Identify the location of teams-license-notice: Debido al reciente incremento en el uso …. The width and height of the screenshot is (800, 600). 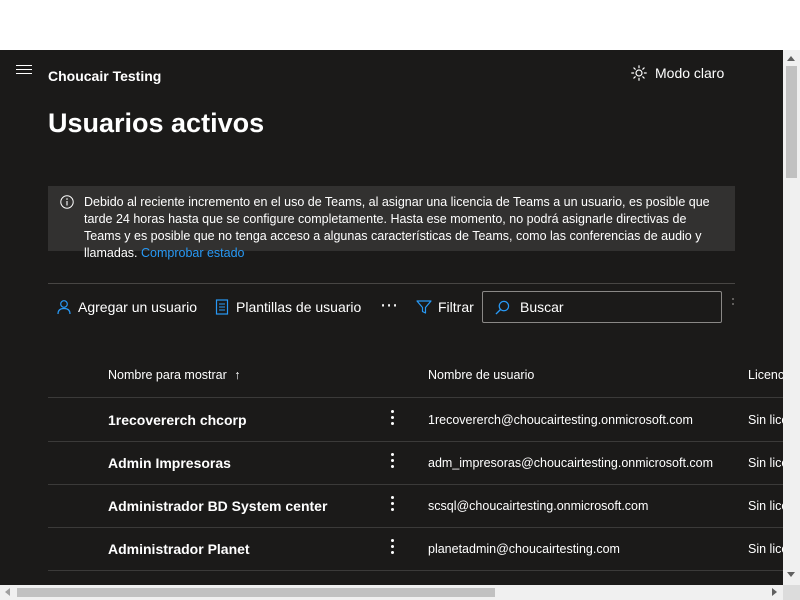
(391, 223).